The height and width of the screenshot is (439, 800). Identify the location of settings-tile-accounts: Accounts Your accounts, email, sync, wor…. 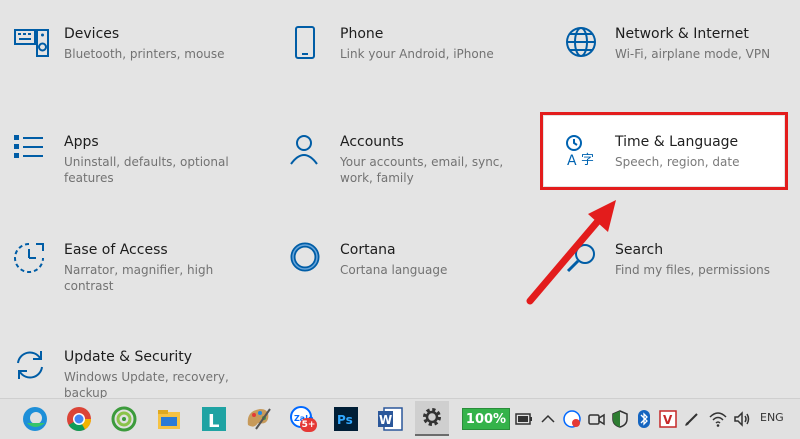
(405, 174).